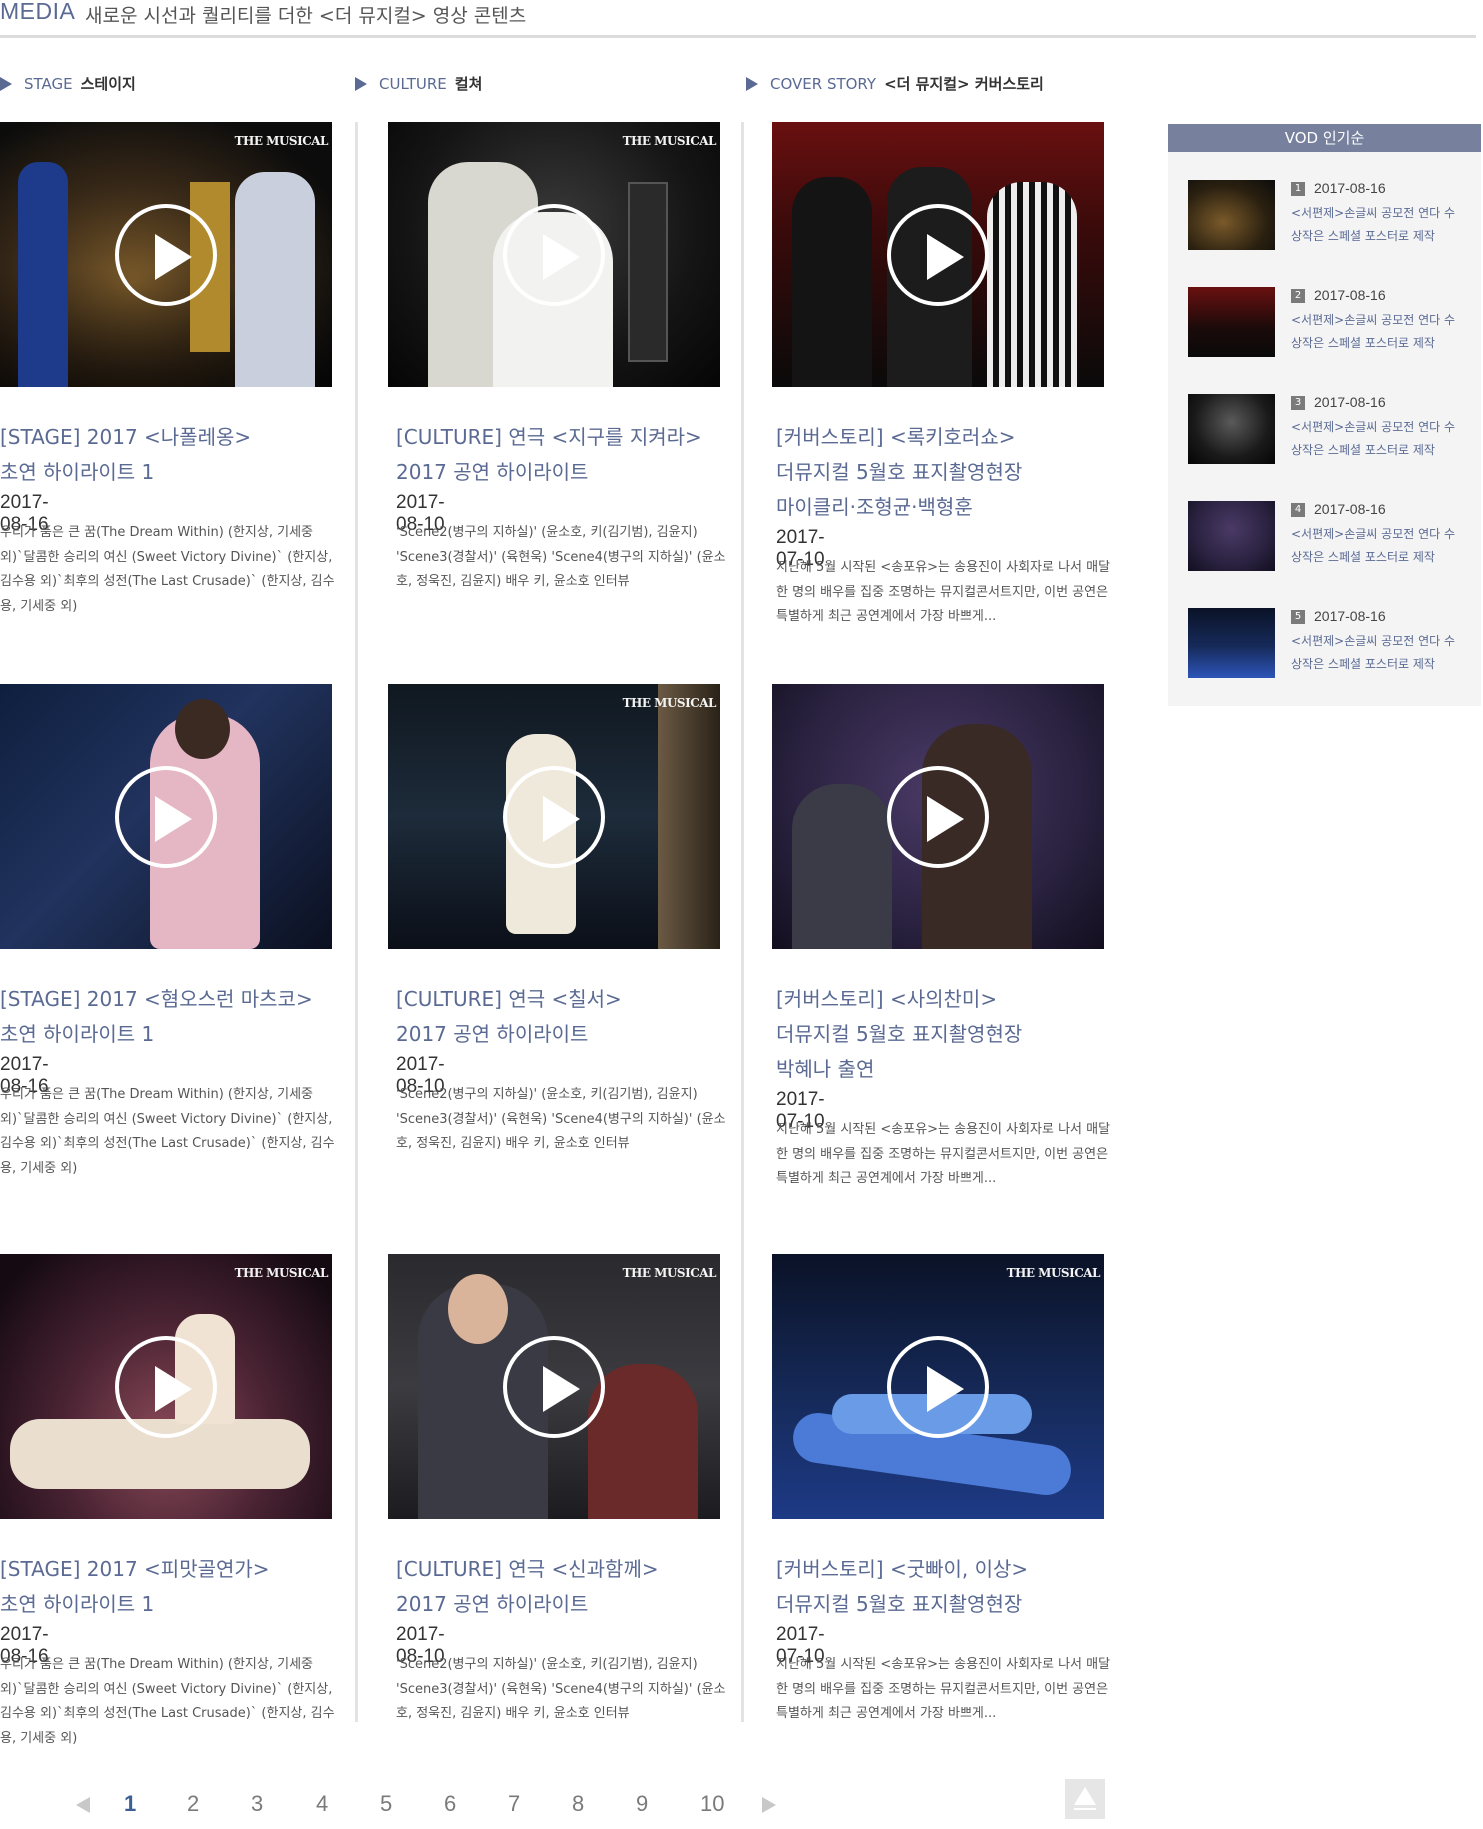  Describe the element at coordinates (1298, 189) in the screenshot. I see `rank-badge: 1` at that location.